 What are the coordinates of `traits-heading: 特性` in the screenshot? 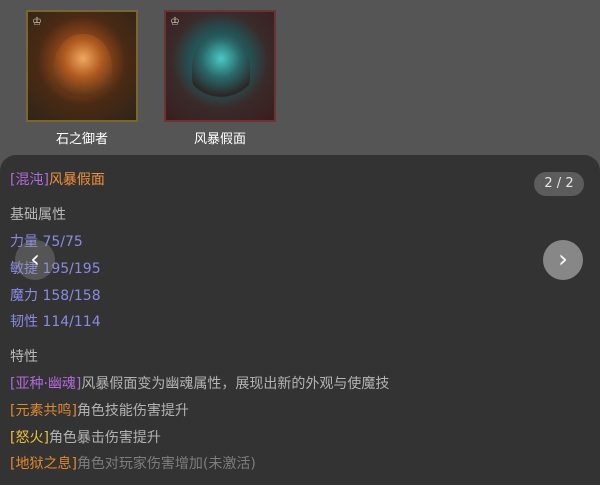 It's located at (24, 357).